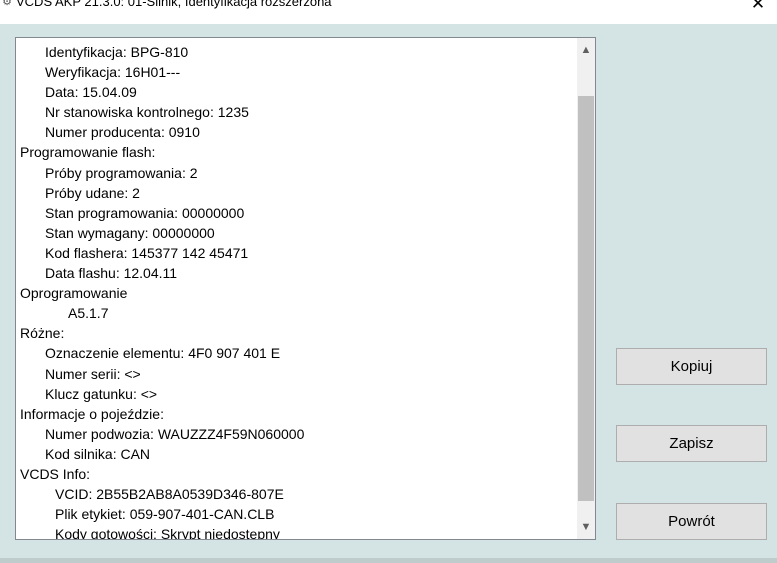  Describe the element at coordinates (169, 494) in the screenshot. I see `info-line: VCID: 2B55B2AB8A0539D346-807E` at that location.